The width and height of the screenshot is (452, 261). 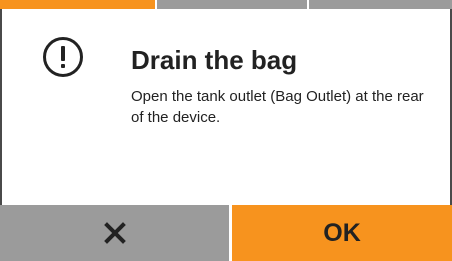 I want to click on ok-button-label: OK, so click(x=342, y=232).